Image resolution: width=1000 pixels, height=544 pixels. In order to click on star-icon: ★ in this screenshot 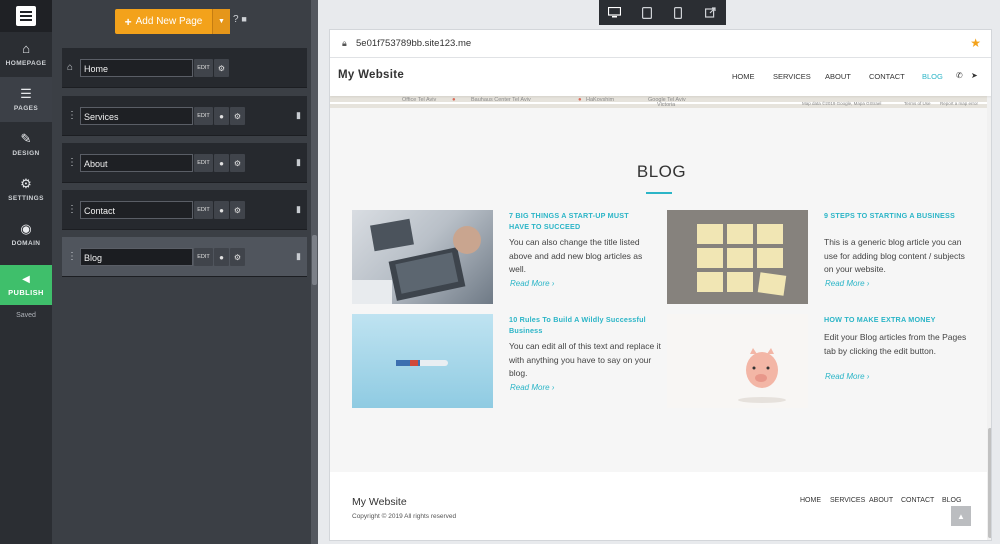, I will do `click(975, 43)`.